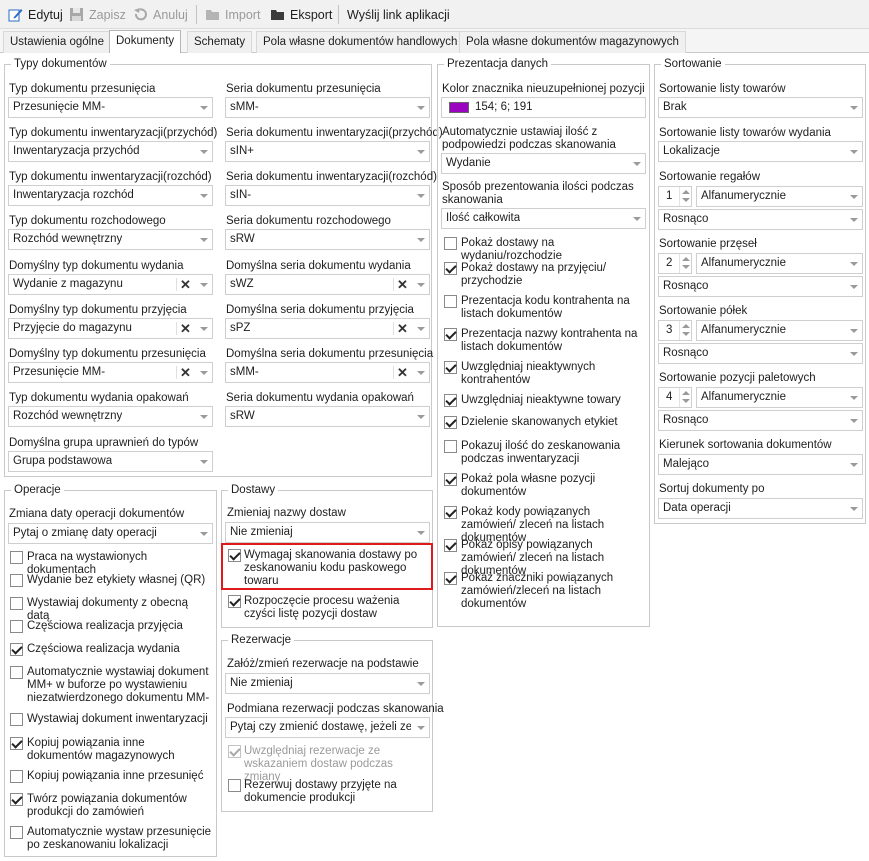  I want to click on cancel-button: Anuluj, so click(160, 14).